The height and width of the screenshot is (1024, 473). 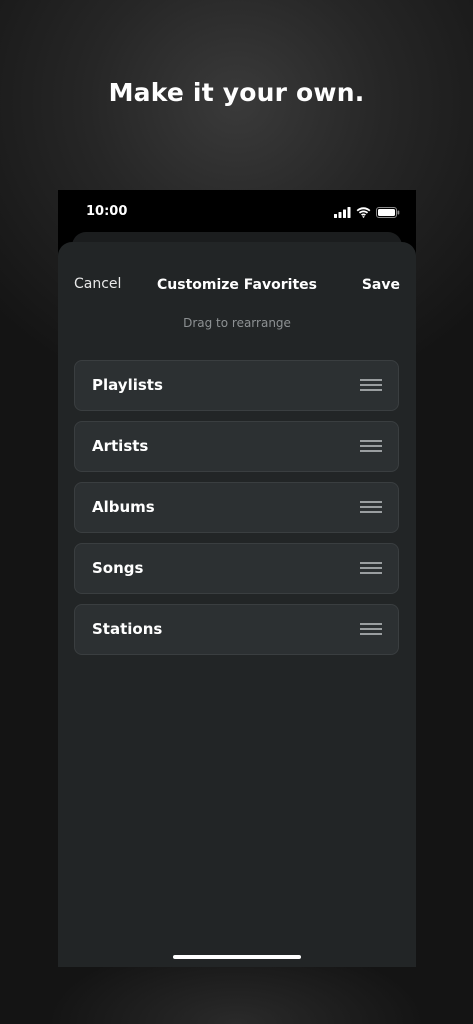 What do you see at coordinates (107, 211) in the screenshot?
I see `status-time: 10:00` at bounding box center [107, 211].